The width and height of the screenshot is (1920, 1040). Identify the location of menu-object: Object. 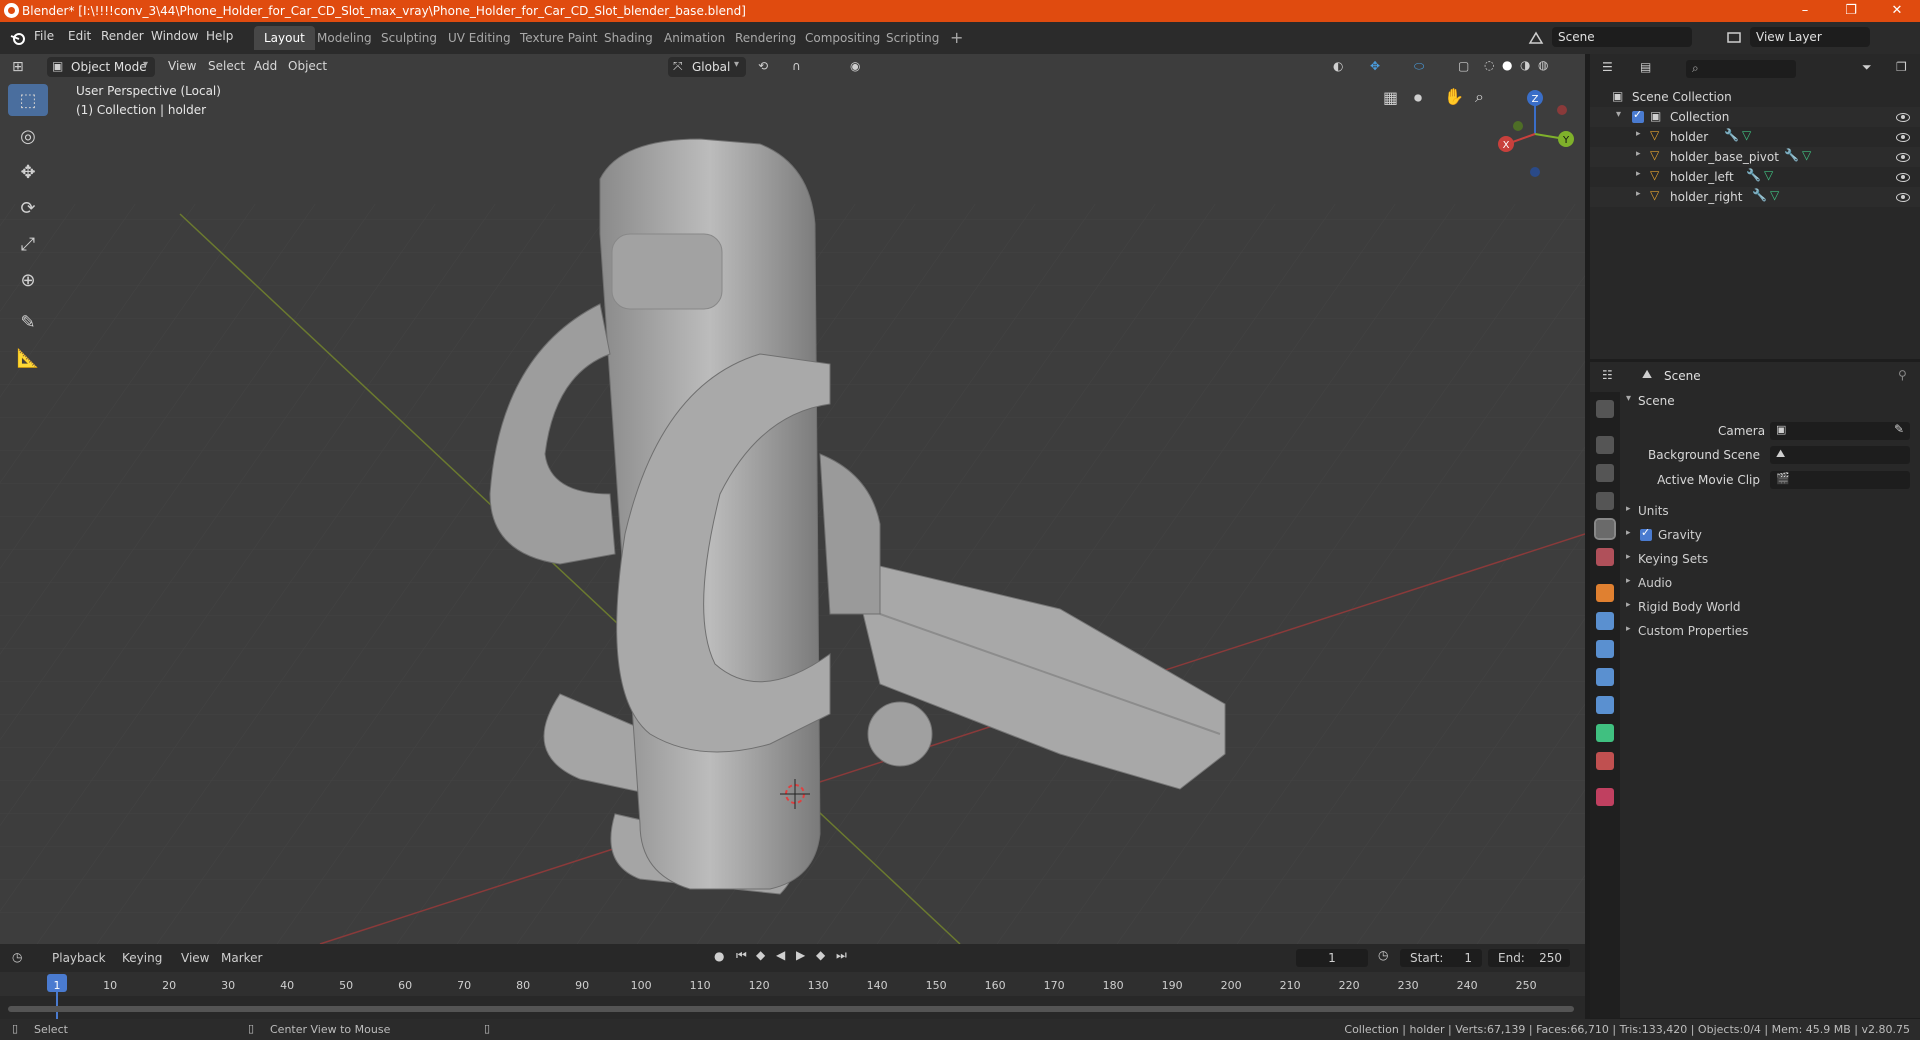
(307, 66).